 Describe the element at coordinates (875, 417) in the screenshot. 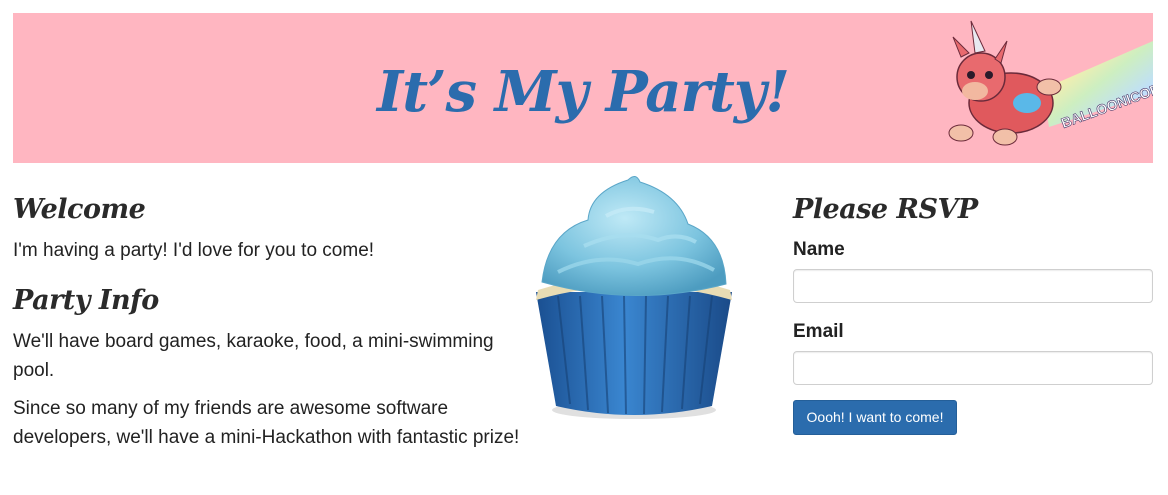

I see `rsvp-submit-button: Oooh! I want to come!` at that location.